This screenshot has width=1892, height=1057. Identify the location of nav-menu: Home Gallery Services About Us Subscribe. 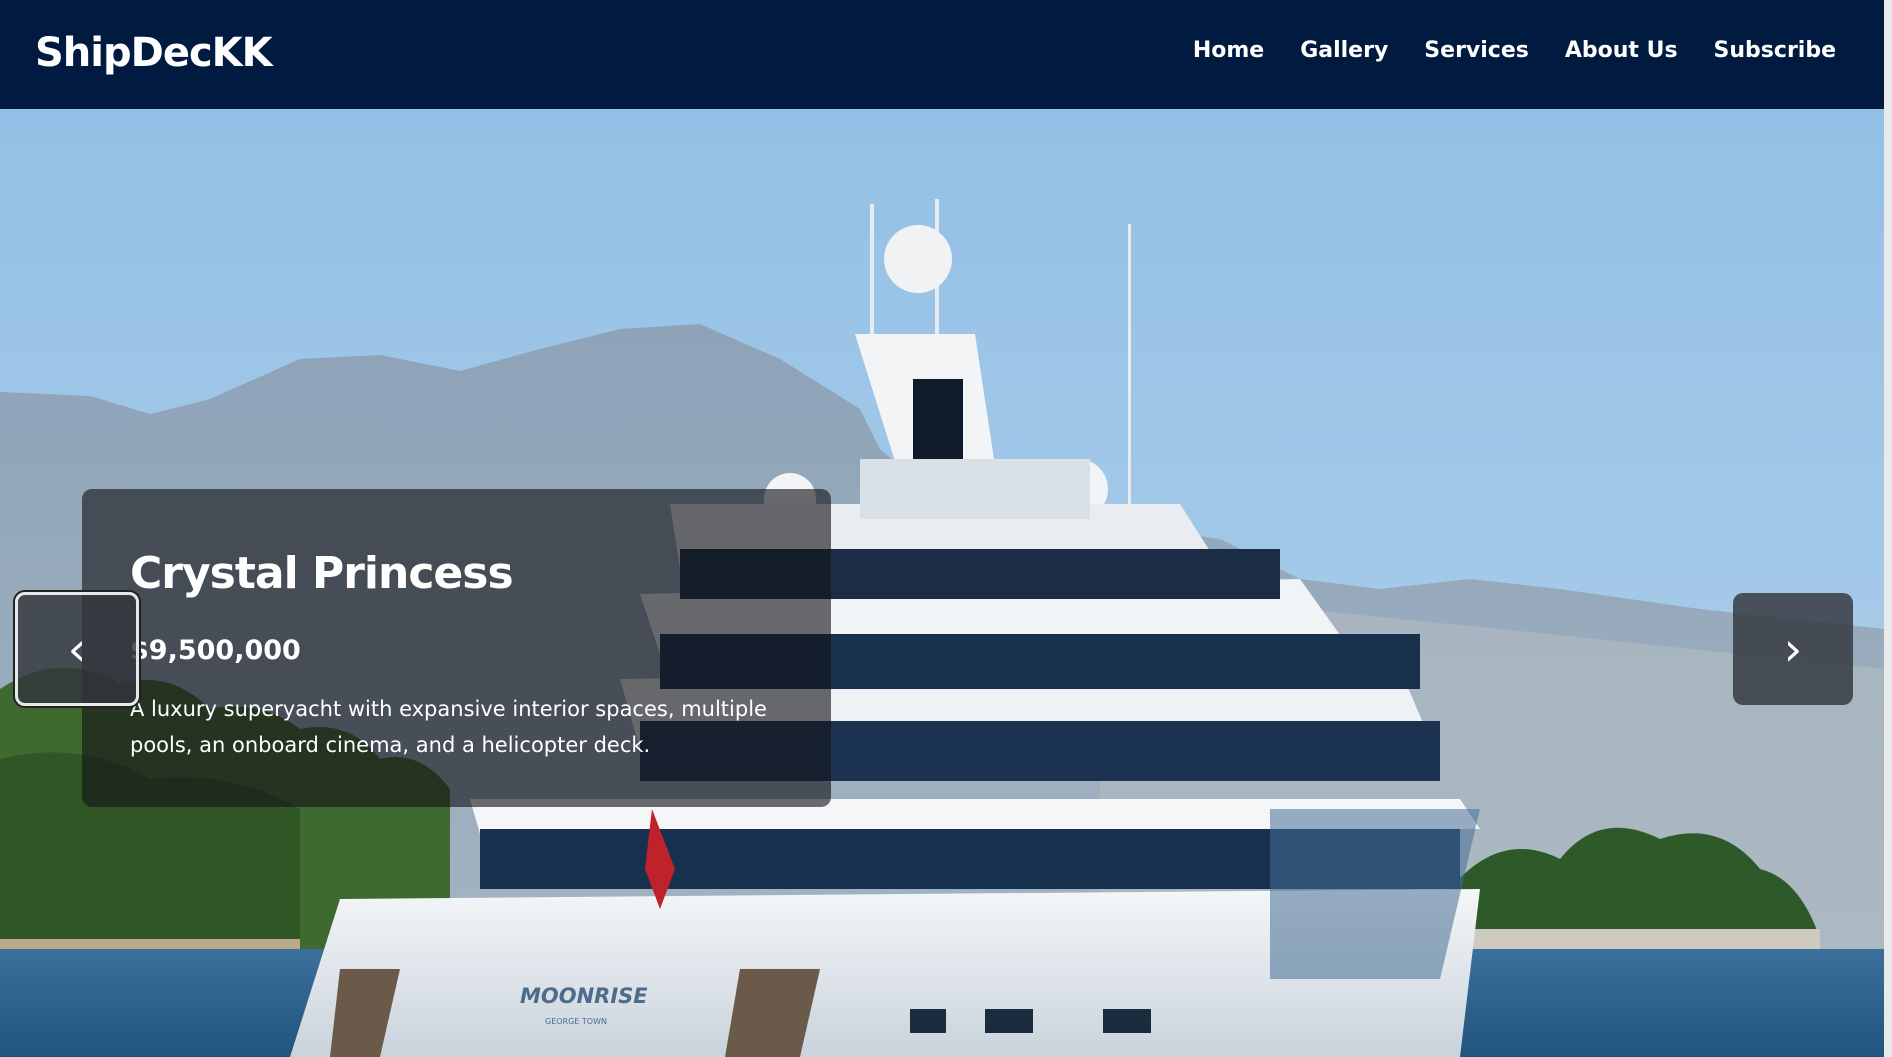
(1514, 51).